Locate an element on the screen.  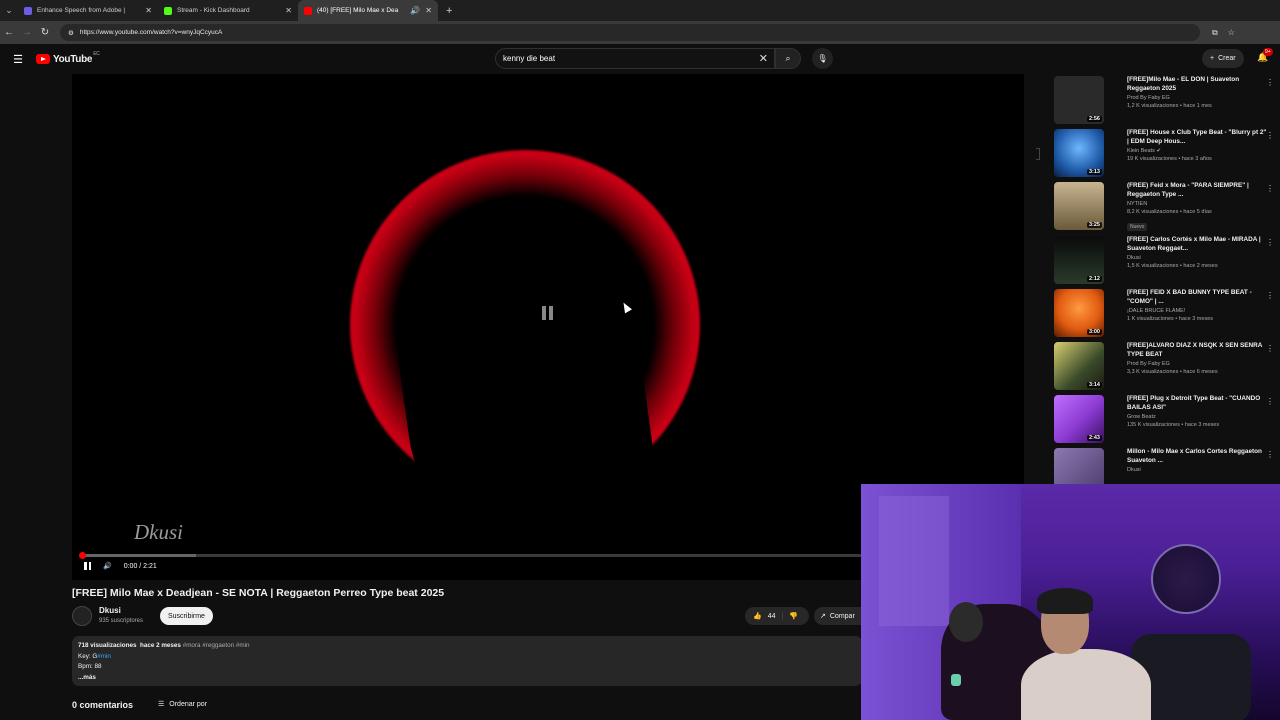
progress-knob is located at coordinates (82, 555).